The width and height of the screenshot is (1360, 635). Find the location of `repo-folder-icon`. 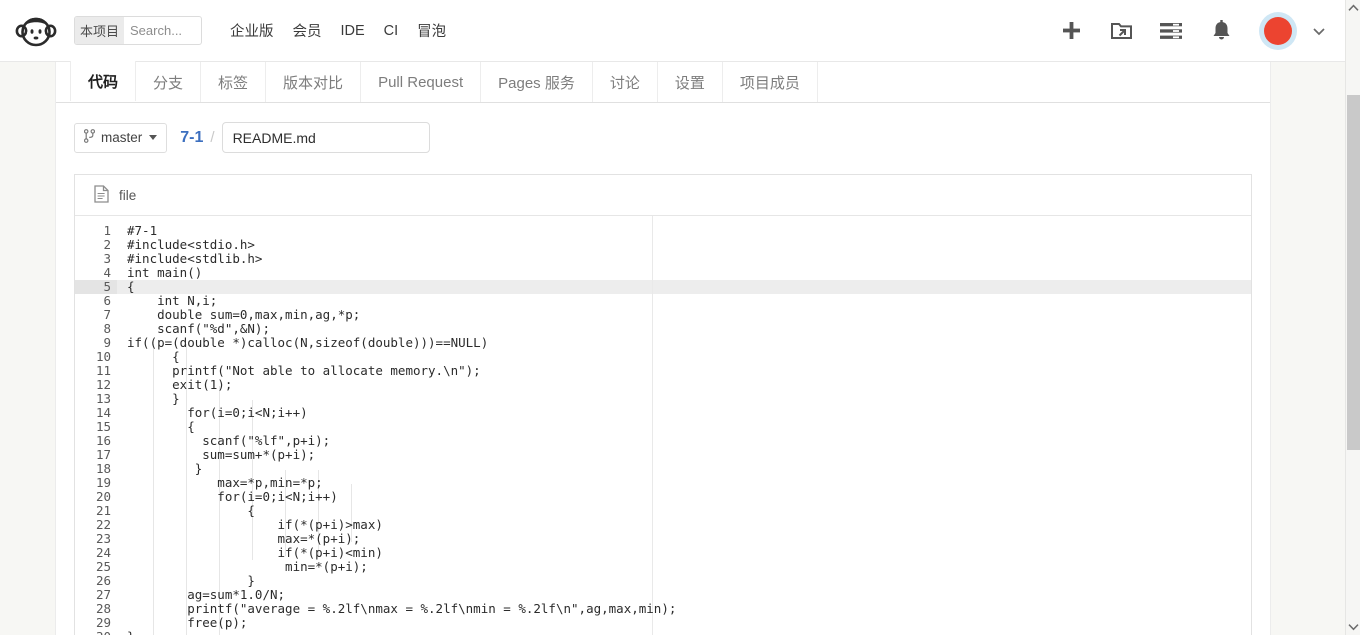

repo-folder-icon is located at coordinates (1121, 31).